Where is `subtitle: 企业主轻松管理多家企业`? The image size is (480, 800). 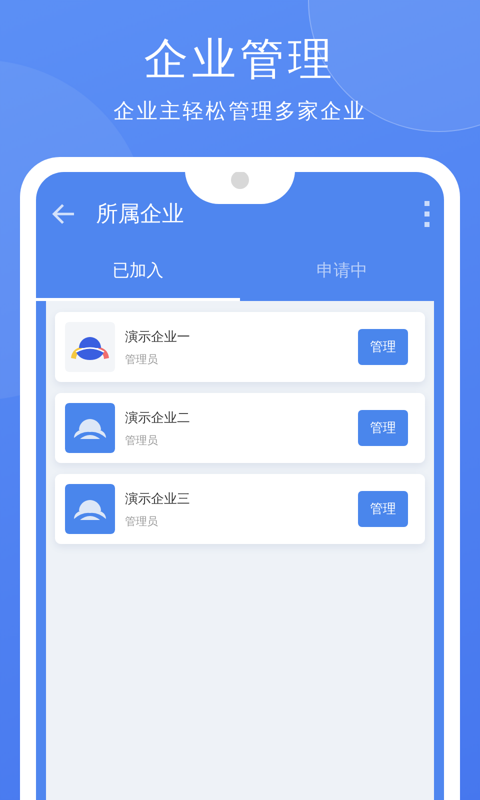
subtitle: 企业主轻松管理多家企业 is located at coordinates (240, 111).